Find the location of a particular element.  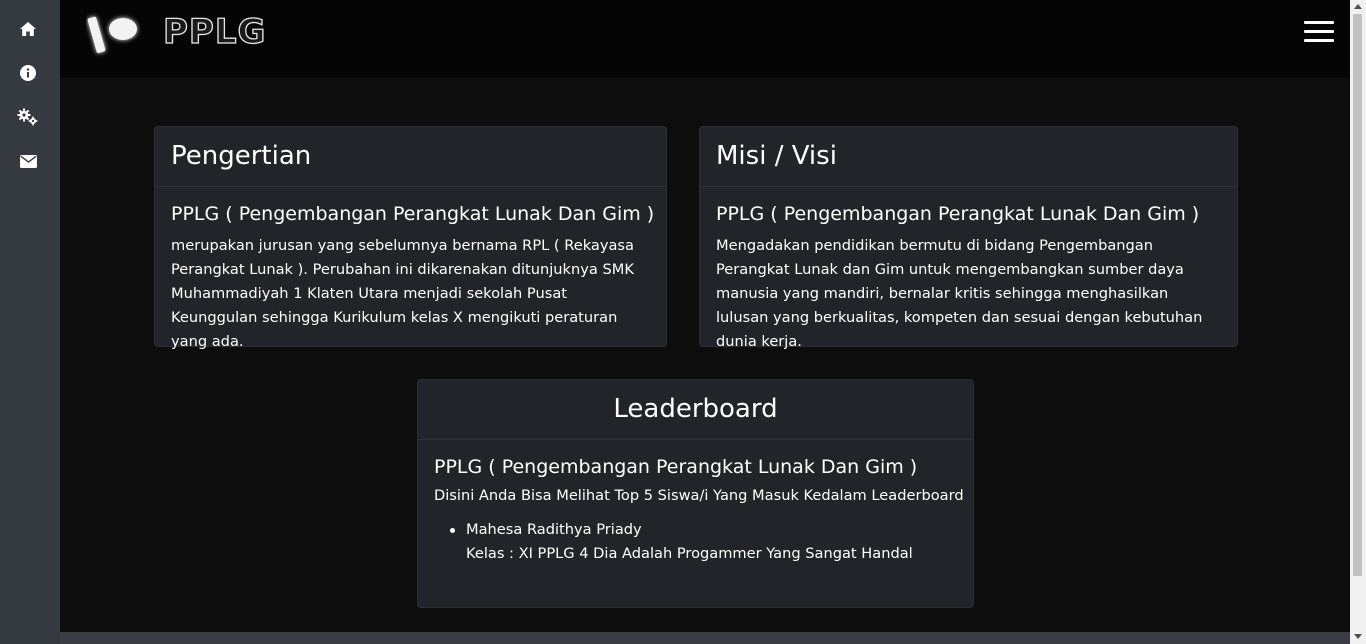

leaderboard-entry-name: Mahesa Radithya Priady is located at coordinates (554, 529).